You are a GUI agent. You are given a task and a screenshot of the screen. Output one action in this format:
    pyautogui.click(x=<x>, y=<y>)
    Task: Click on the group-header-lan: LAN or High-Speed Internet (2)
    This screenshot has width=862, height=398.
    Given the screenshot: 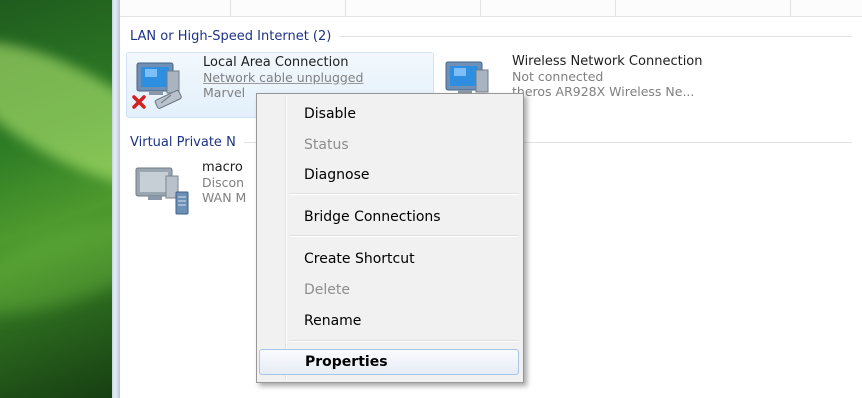 What is the action you would take?
    pyautogui.click(x=491, y=36)
    